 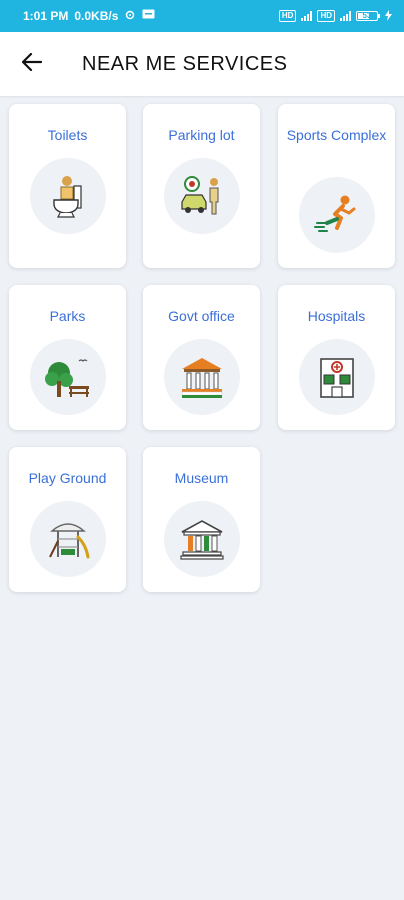 I want to click on runner-icon, so click(x=337, y=215).